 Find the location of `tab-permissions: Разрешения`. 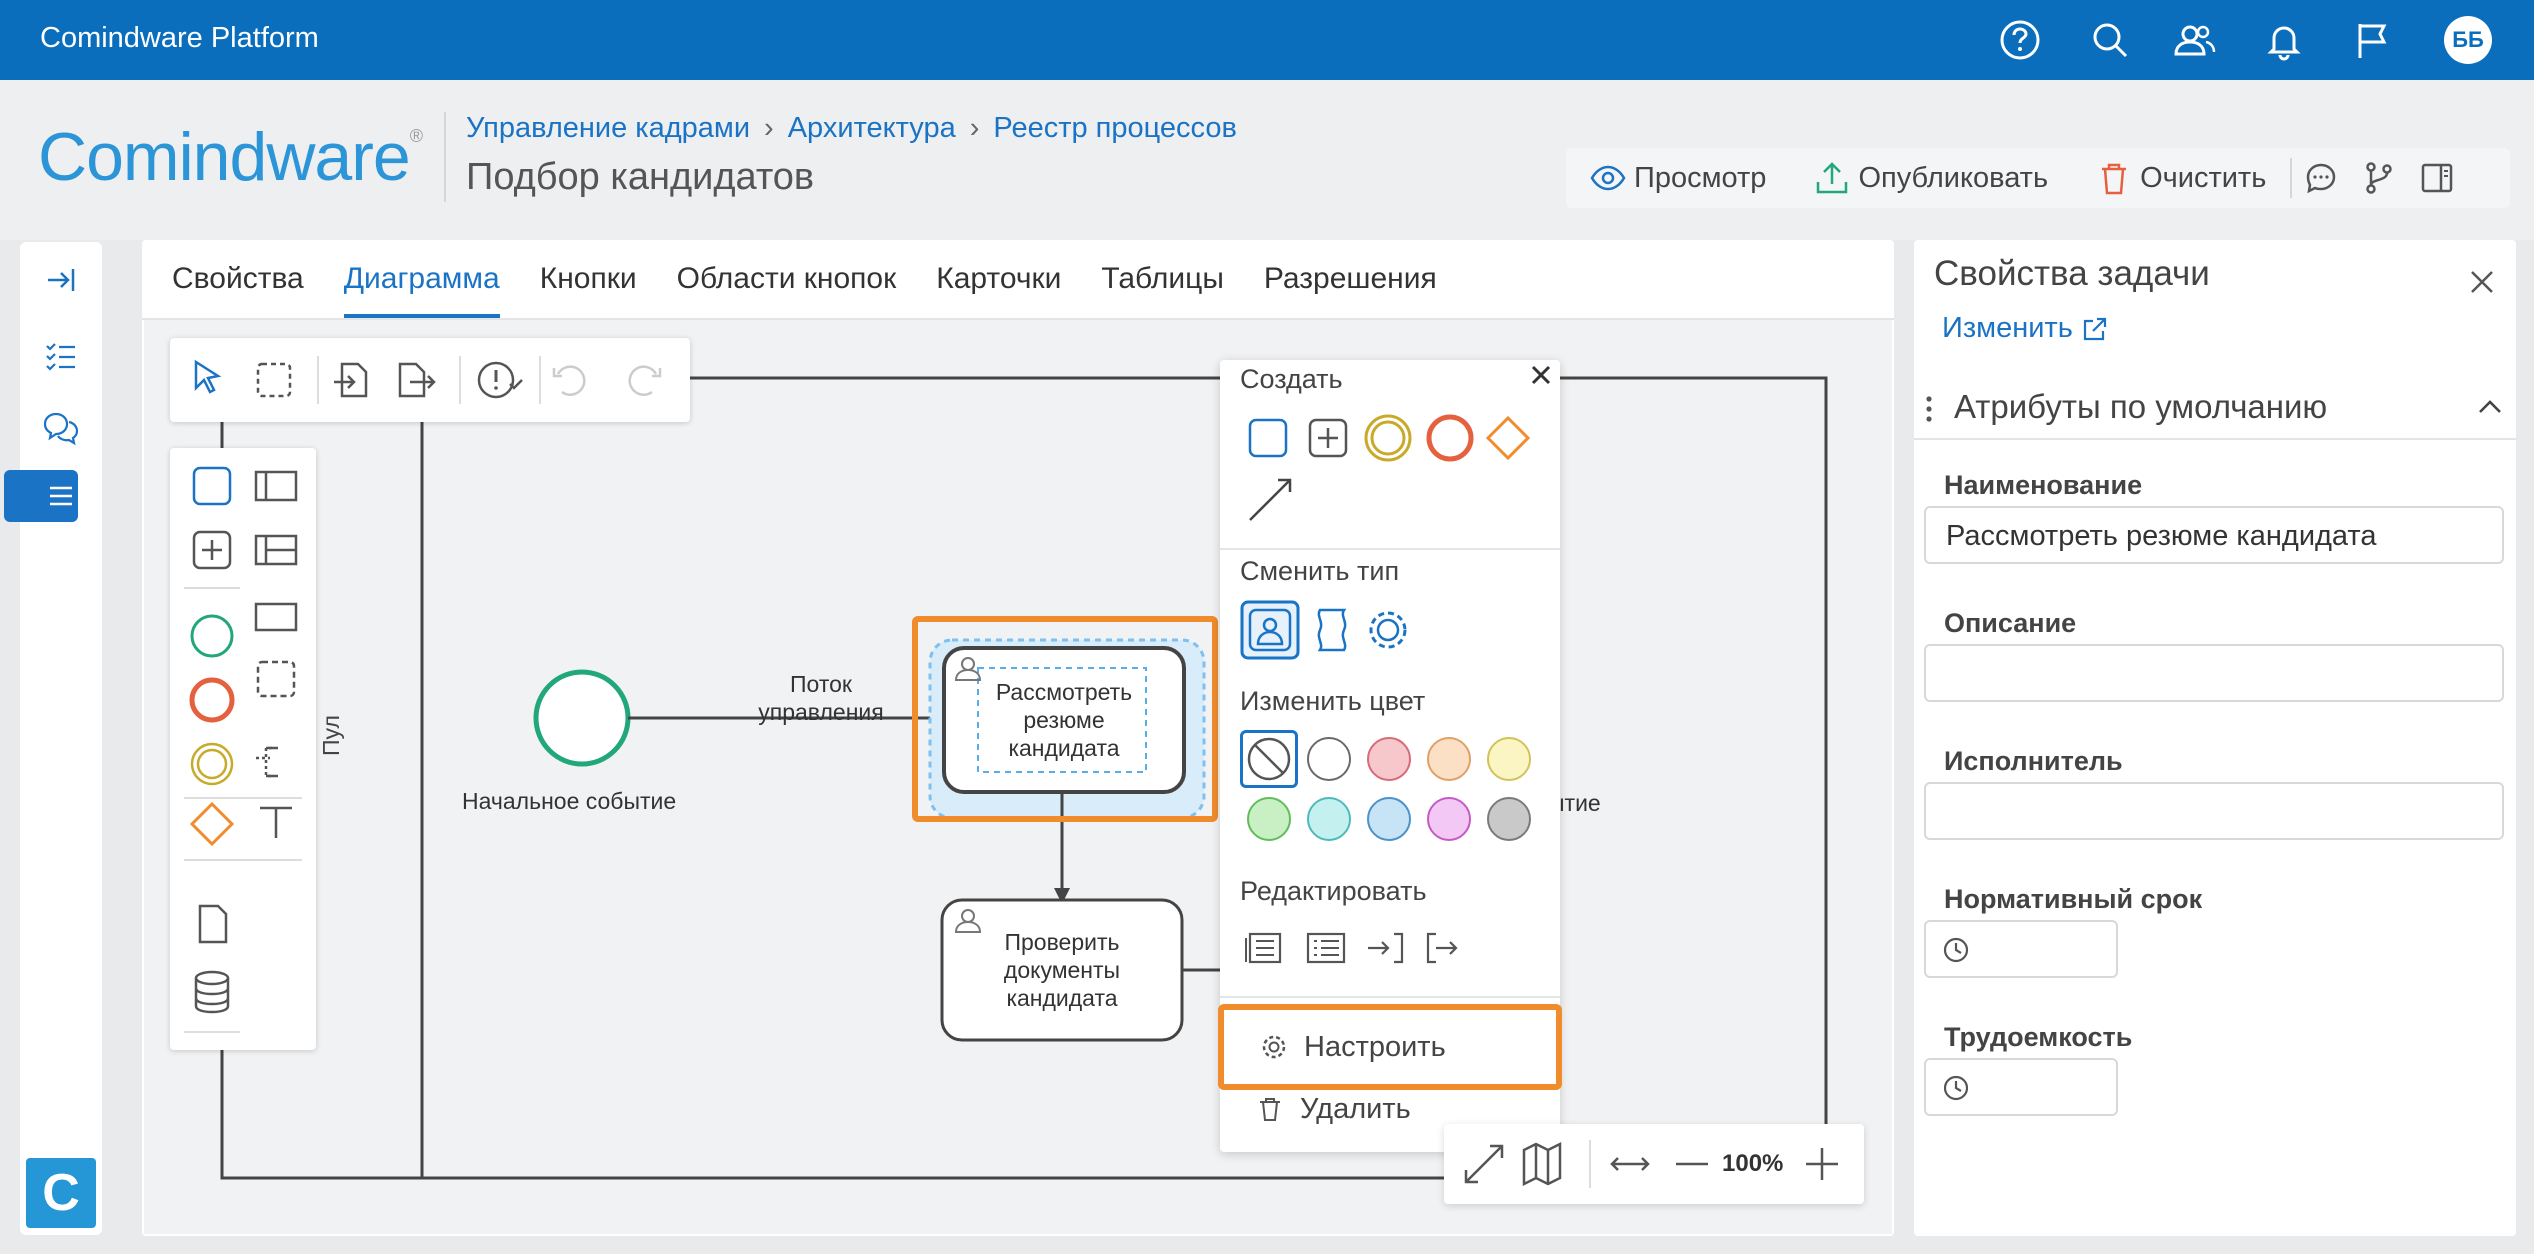

tab-permissions: Разрешения is located at coordinates (1350, 290).